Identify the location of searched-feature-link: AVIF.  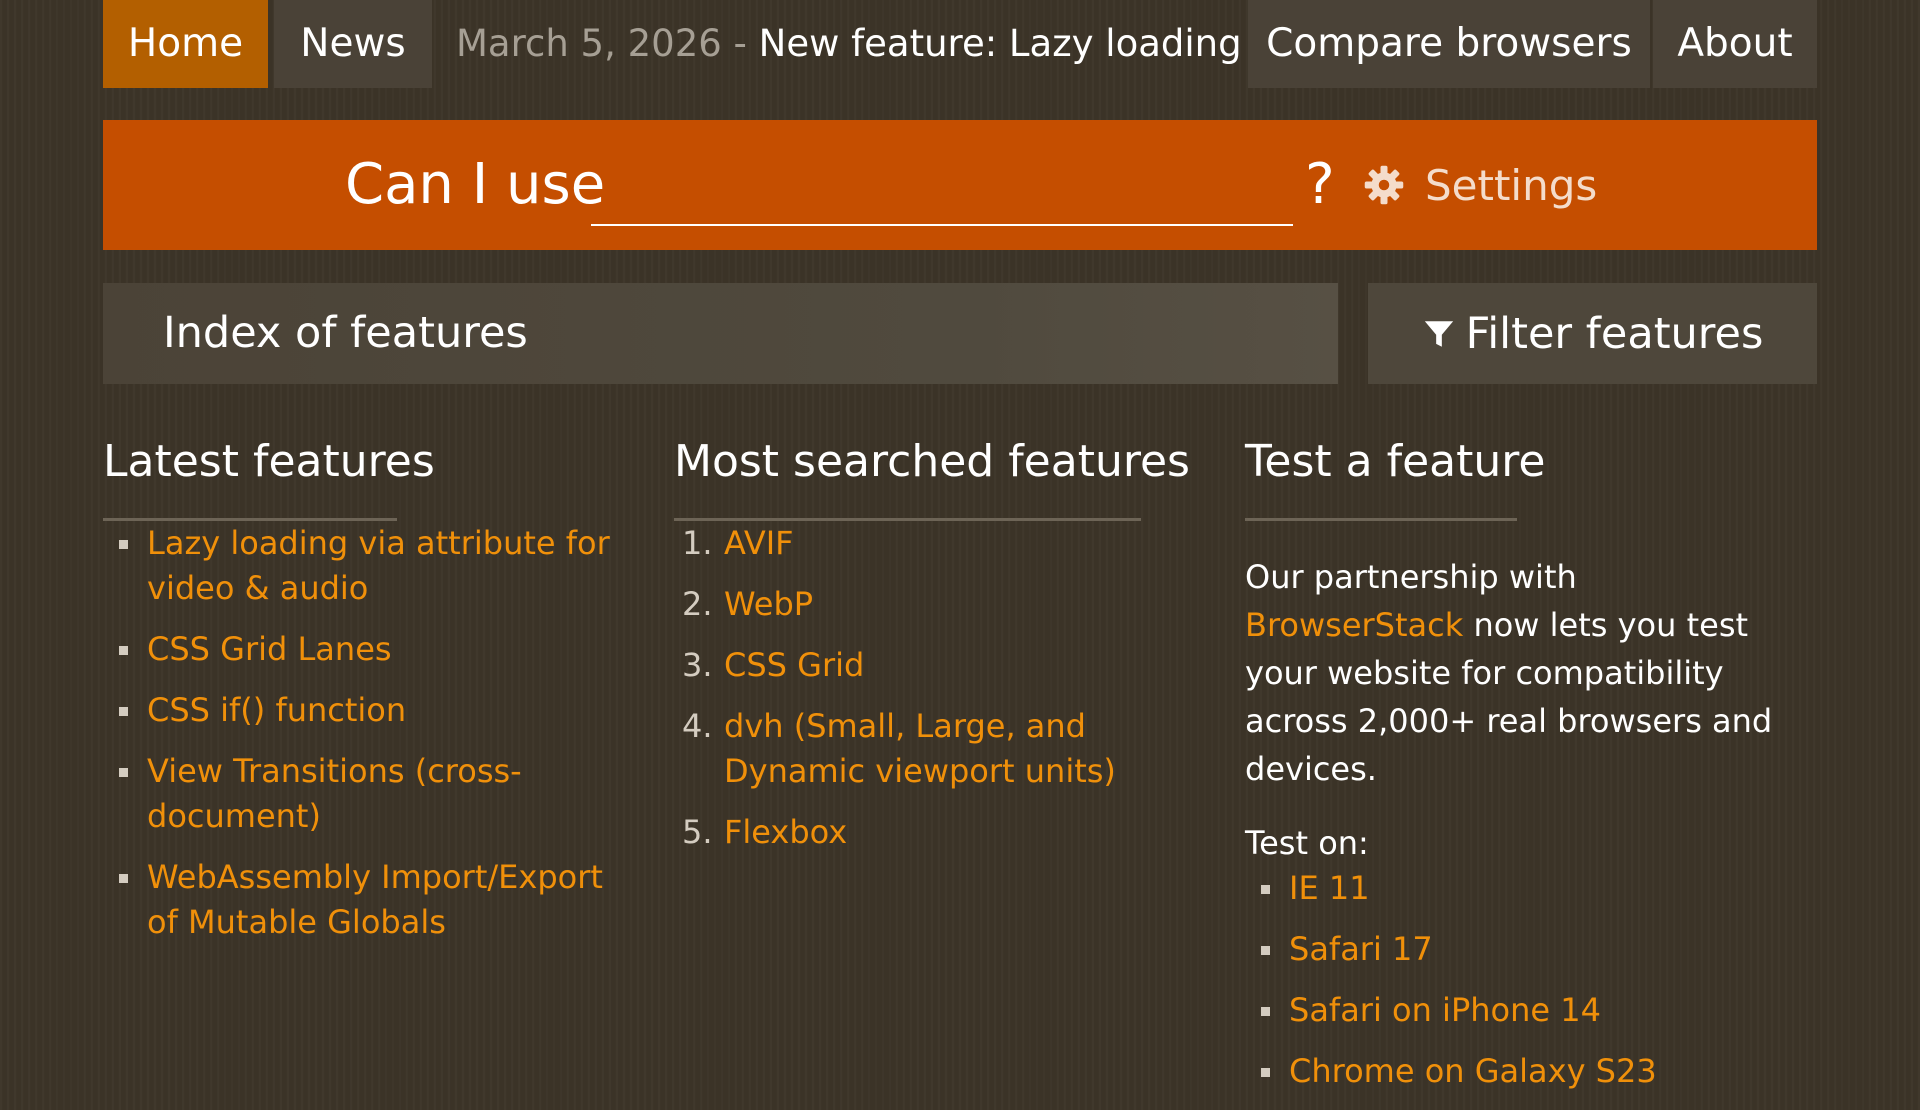
(759, 543).